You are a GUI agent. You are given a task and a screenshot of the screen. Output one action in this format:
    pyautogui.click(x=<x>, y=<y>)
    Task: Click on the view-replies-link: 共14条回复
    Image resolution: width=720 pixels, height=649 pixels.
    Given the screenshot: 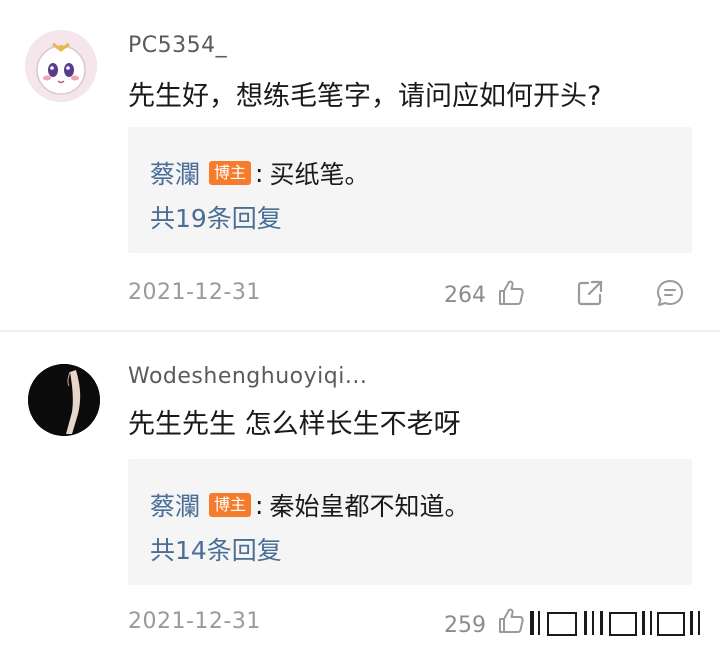 What is the action you would take?
    pyautogui.click(x=216, y=549)
    